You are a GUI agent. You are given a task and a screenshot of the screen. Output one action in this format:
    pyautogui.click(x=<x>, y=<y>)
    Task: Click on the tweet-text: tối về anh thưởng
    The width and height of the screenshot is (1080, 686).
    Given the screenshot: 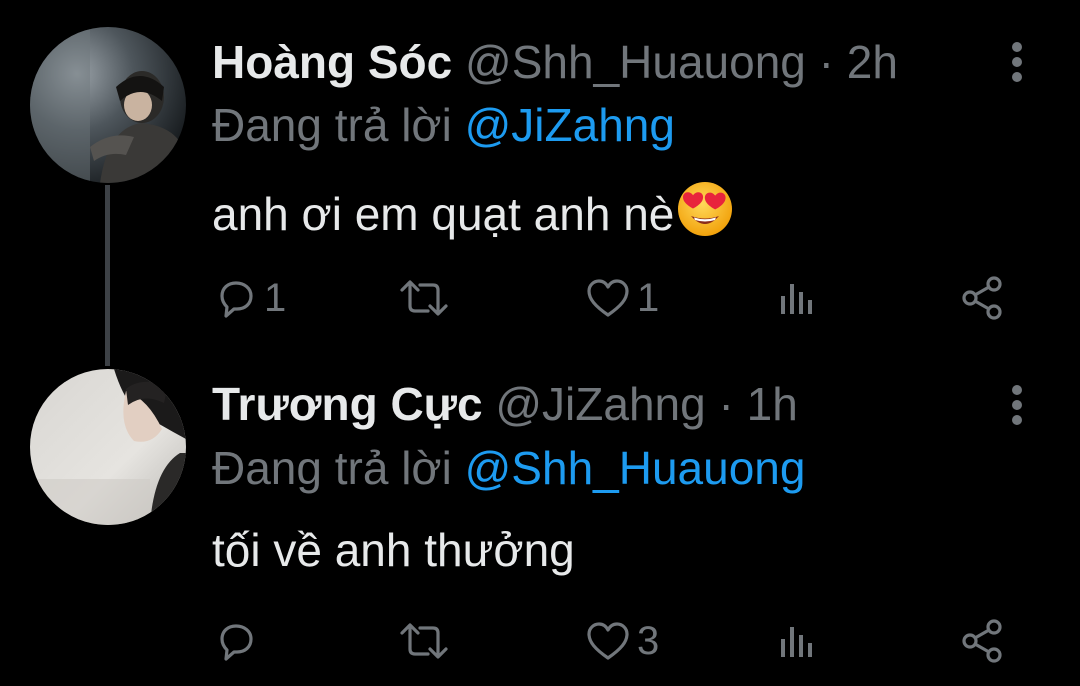 What is the action you would take?
    pyautogui.click(x=393, y=550)
    